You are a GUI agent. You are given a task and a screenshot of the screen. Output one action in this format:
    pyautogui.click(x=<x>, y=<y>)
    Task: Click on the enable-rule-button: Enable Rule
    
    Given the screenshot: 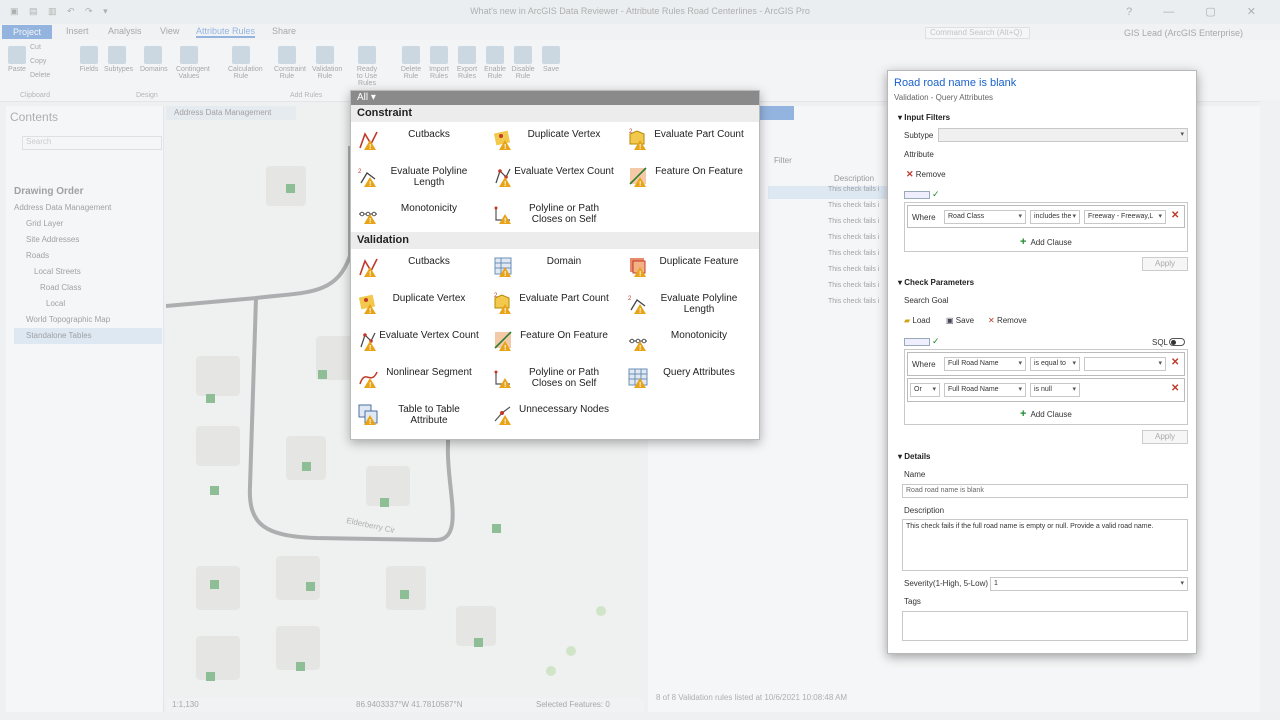 What is the action you would take?
    pyautogui.click(x=495, y=63)
    